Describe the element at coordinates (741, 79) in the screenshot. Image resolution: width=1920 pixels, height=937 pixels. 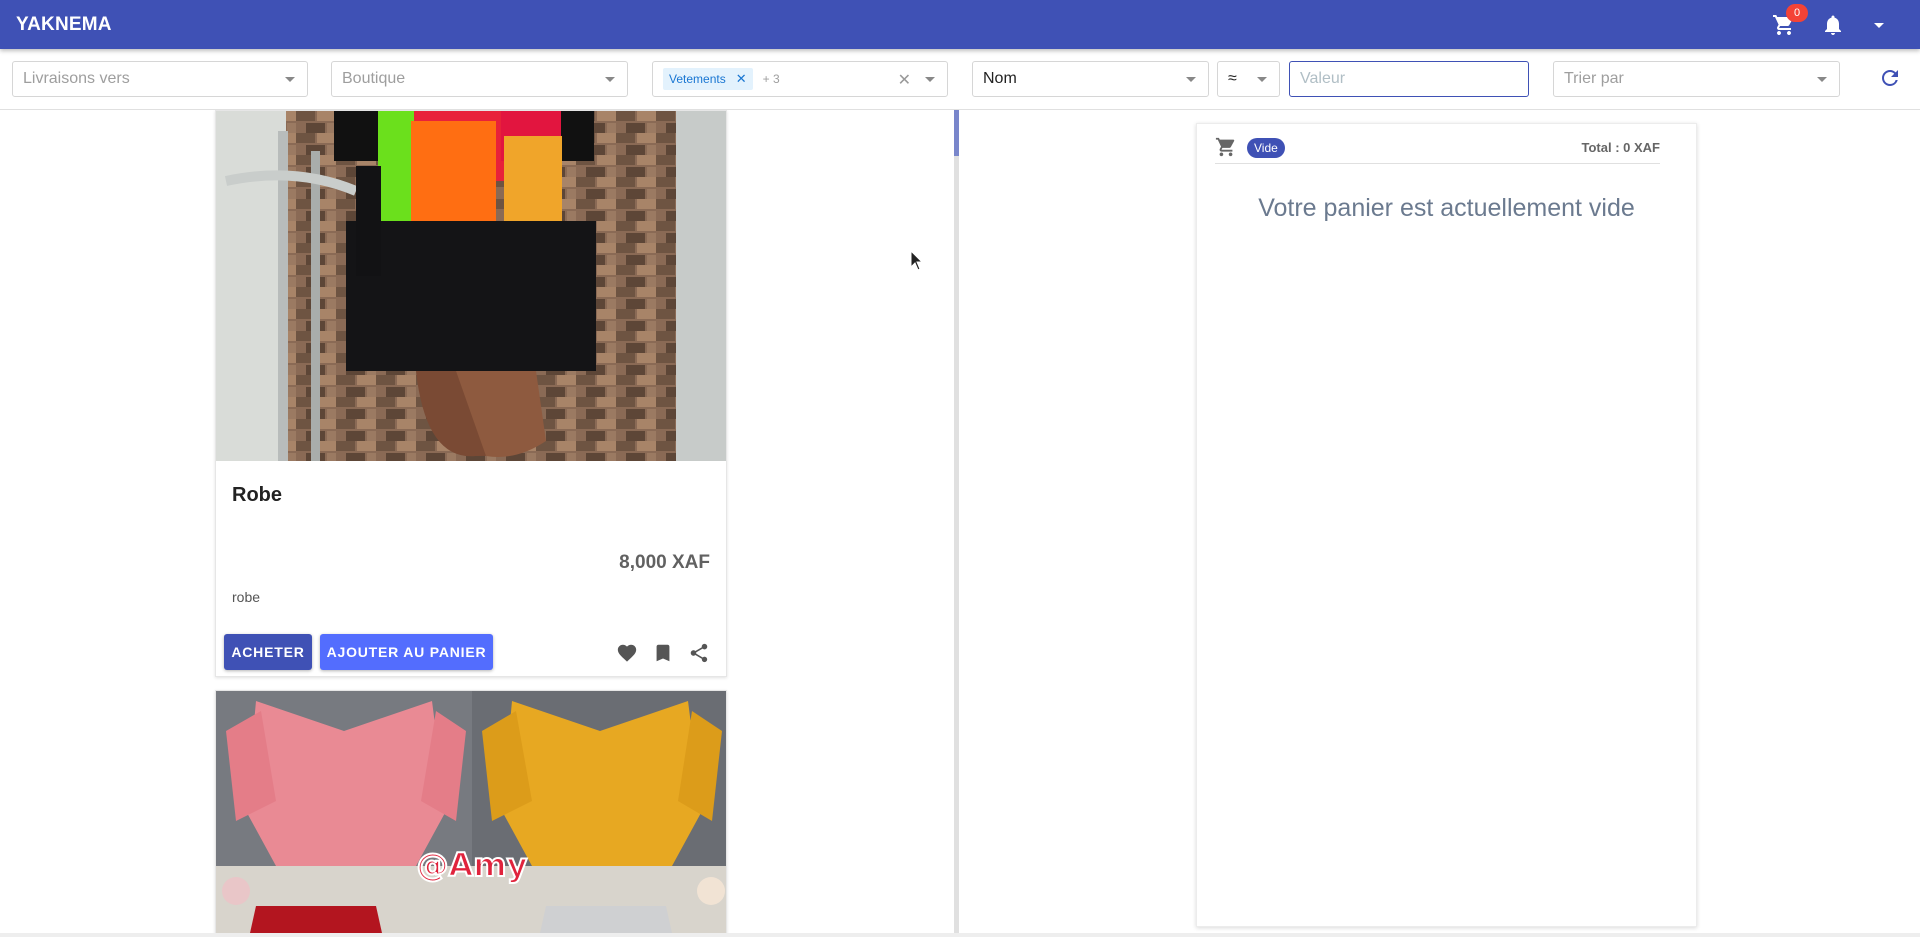
I see `remove-chip-icon: ✕` at that location.